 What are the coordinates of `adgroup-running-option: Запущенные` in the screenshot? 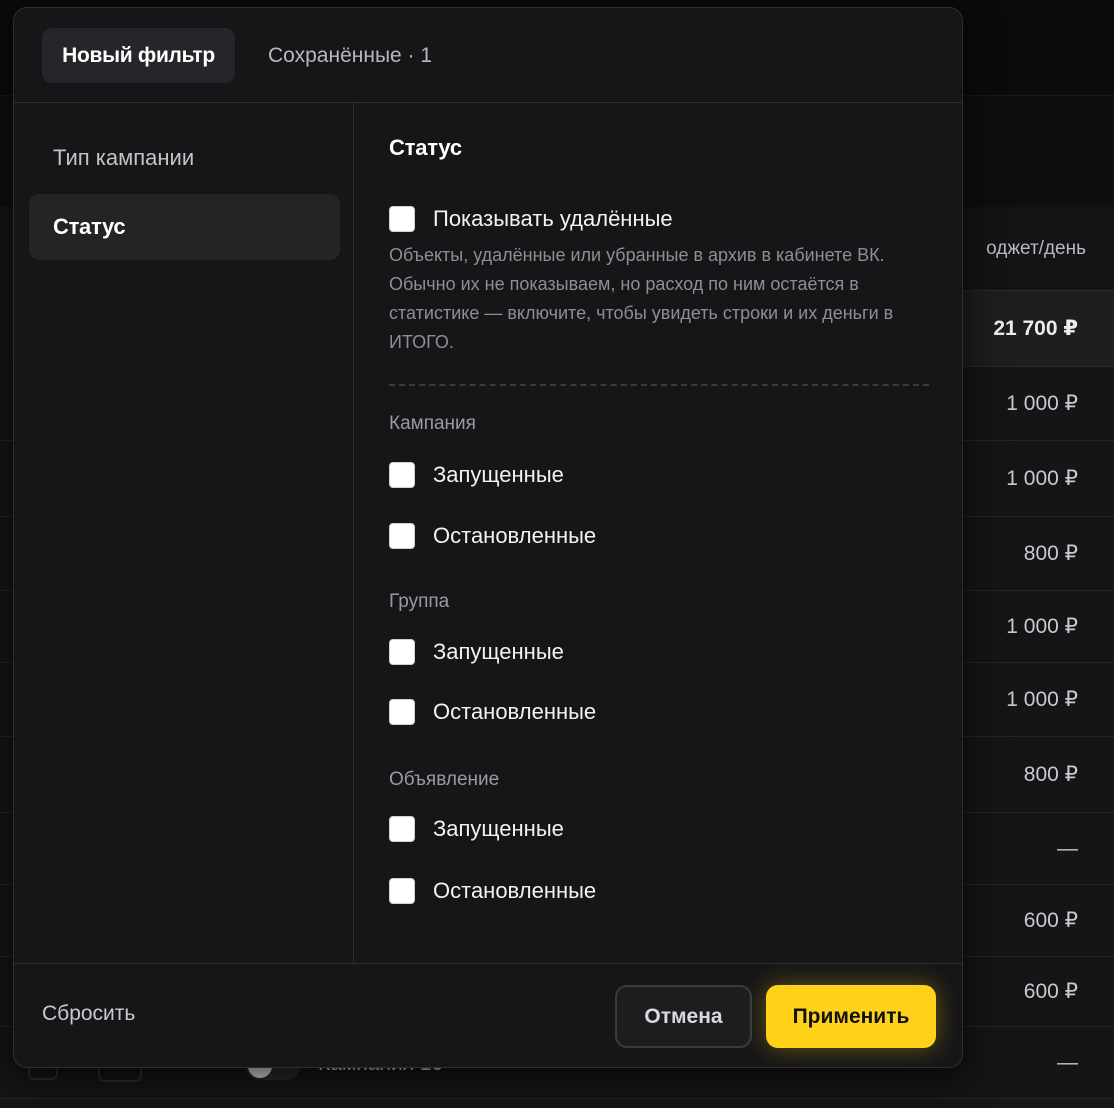 It's located at (476, 652).